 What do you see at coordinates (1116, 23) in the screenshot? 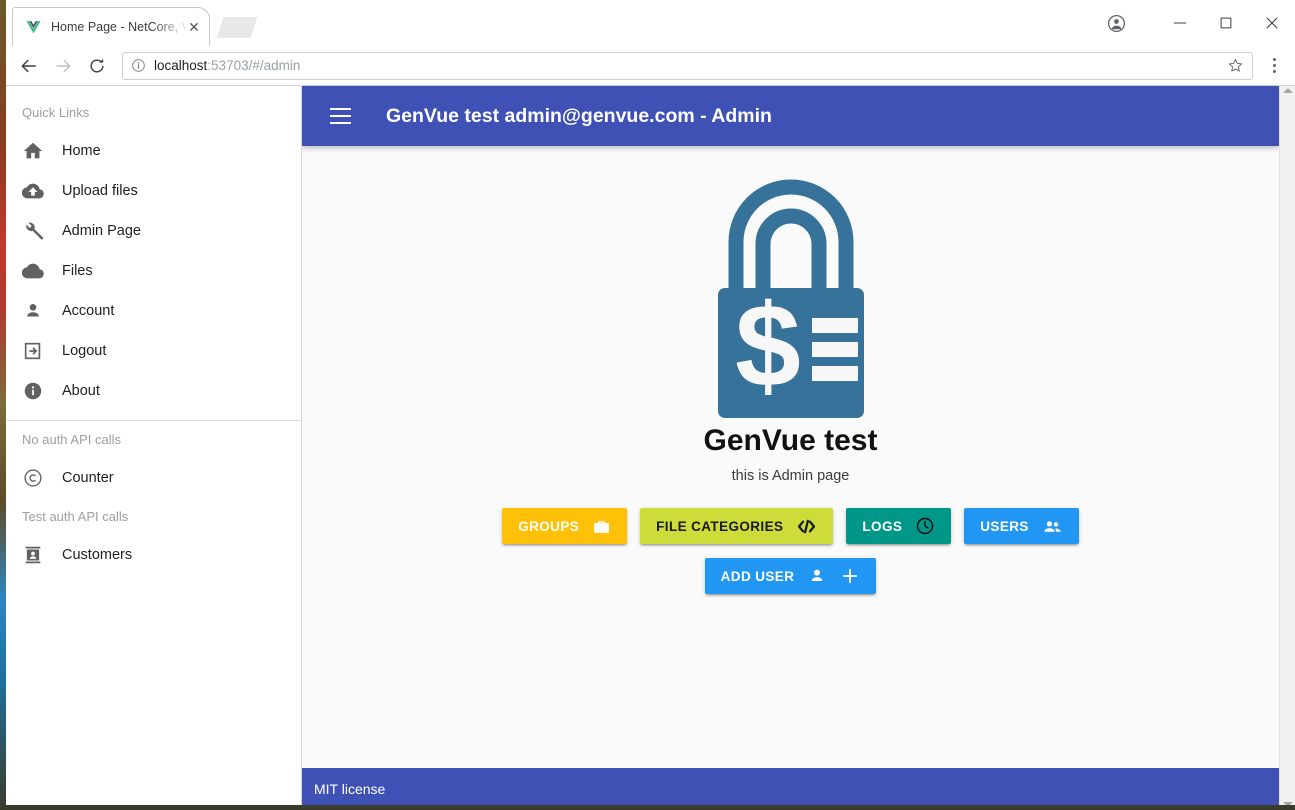
I see `profile-avatar-icon` at bounding box center [1116, 23].